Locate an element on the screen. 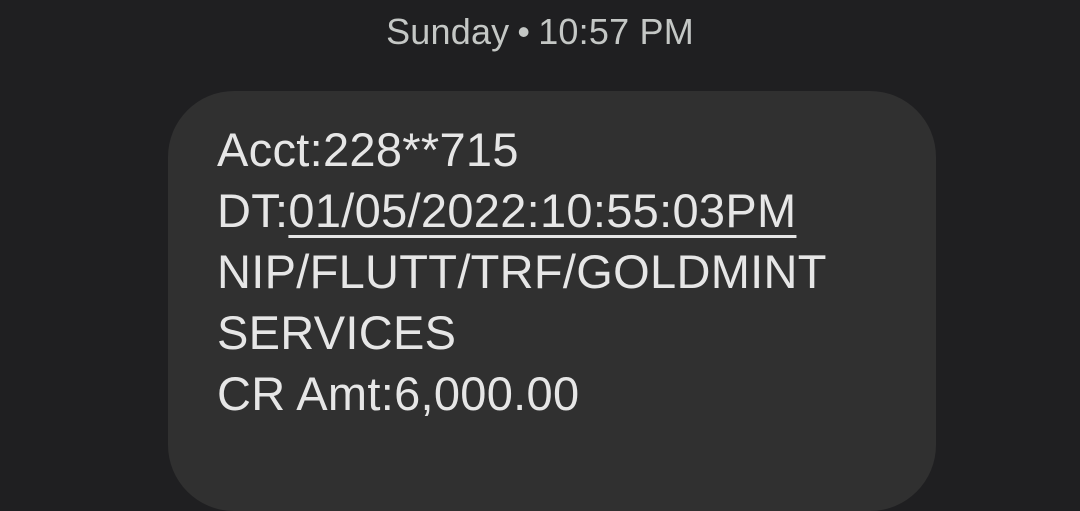  message-timestamp: Sunday • 10:57 PM is located at coordinates (540, 32).